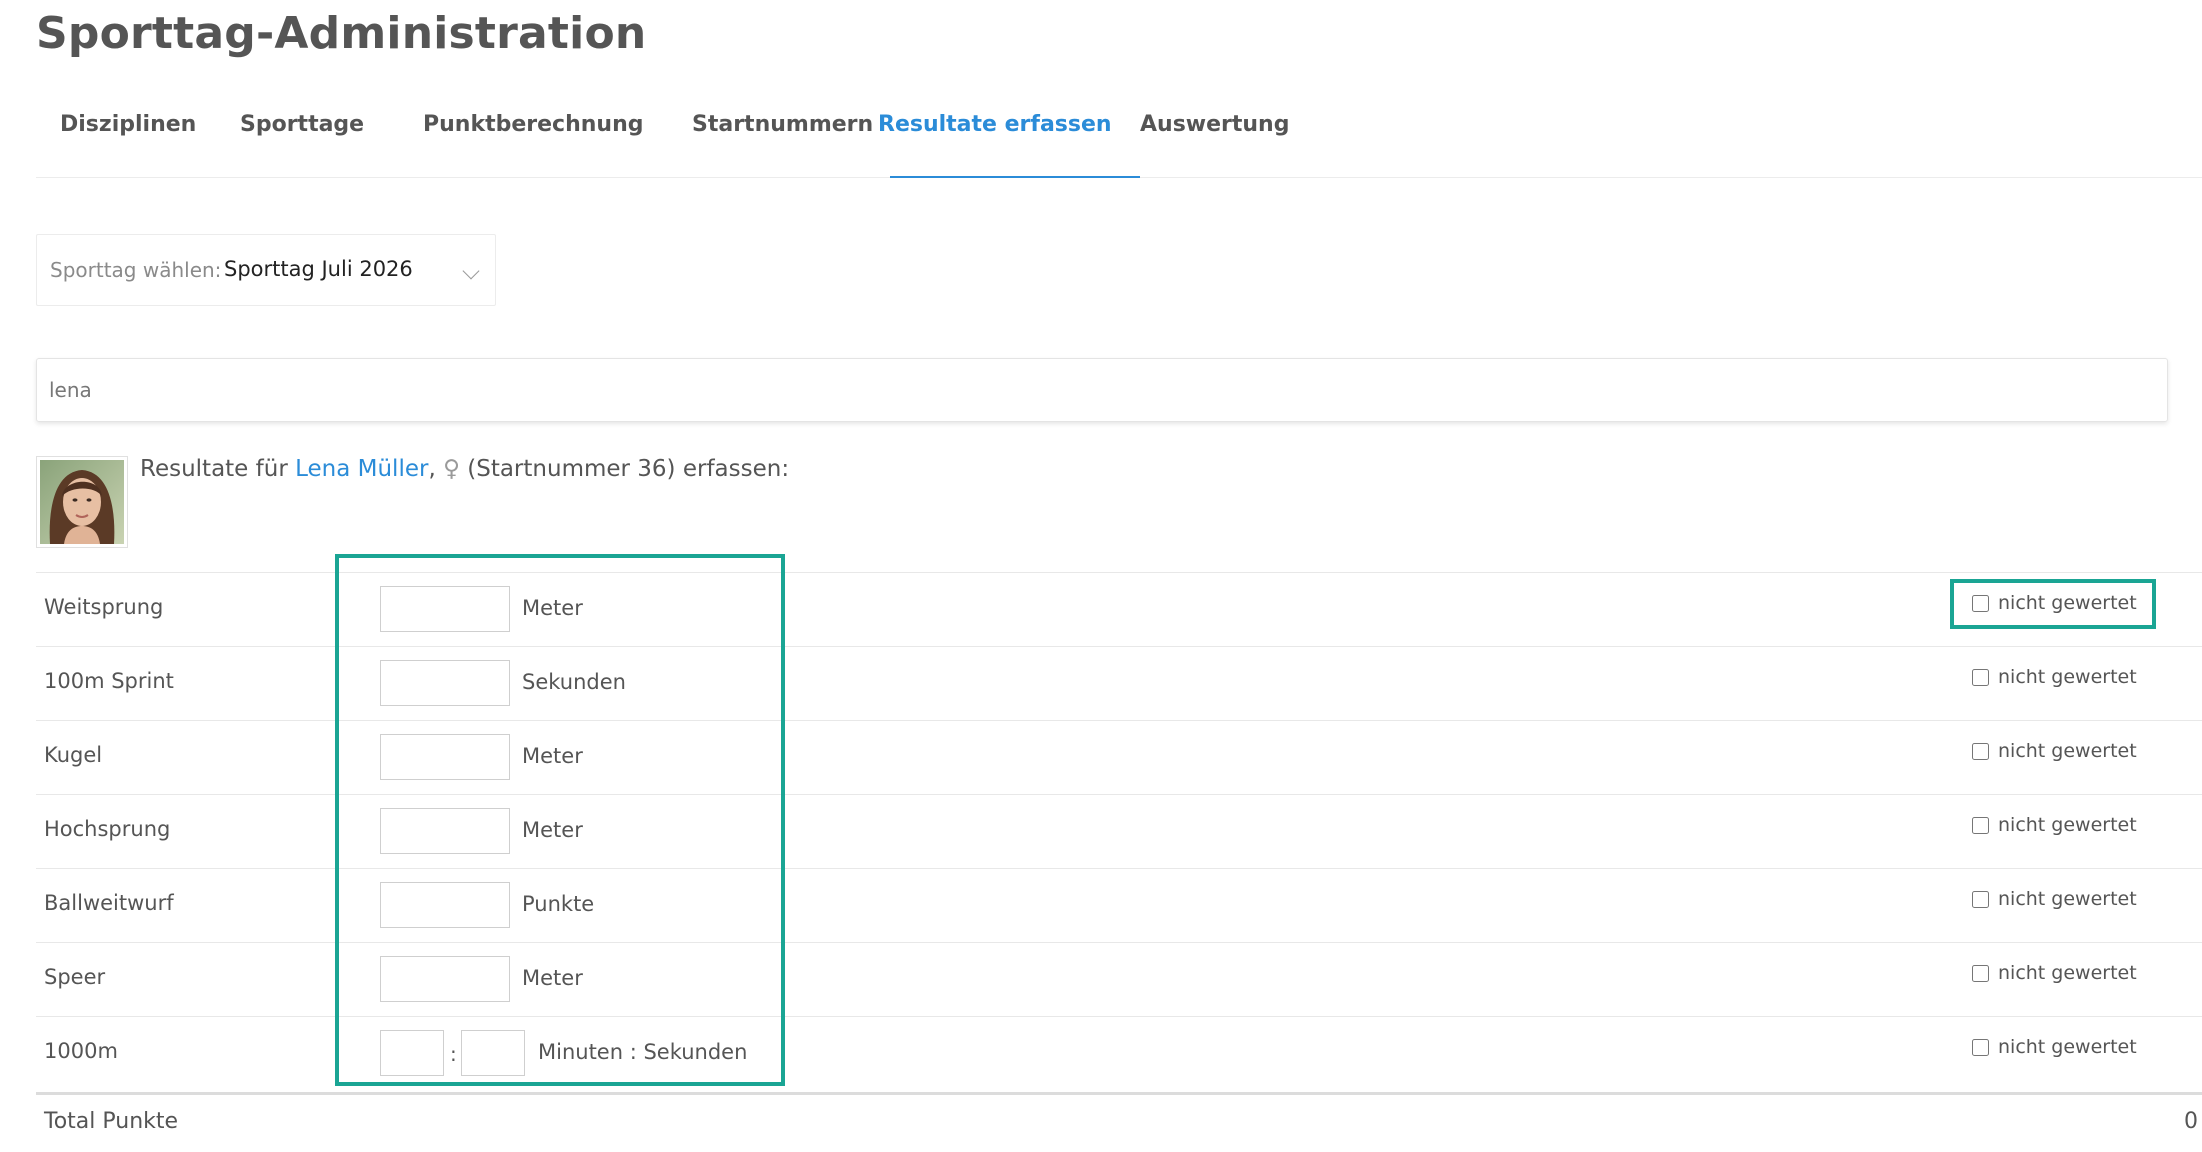 This screenshot has height=1152, width=2202. What do you see at coordinates (1119, 683) in the screenshot?
I see `table-row: 100m Sprint Sekunden nicht gewertet` at bounding box center [1119, 683].